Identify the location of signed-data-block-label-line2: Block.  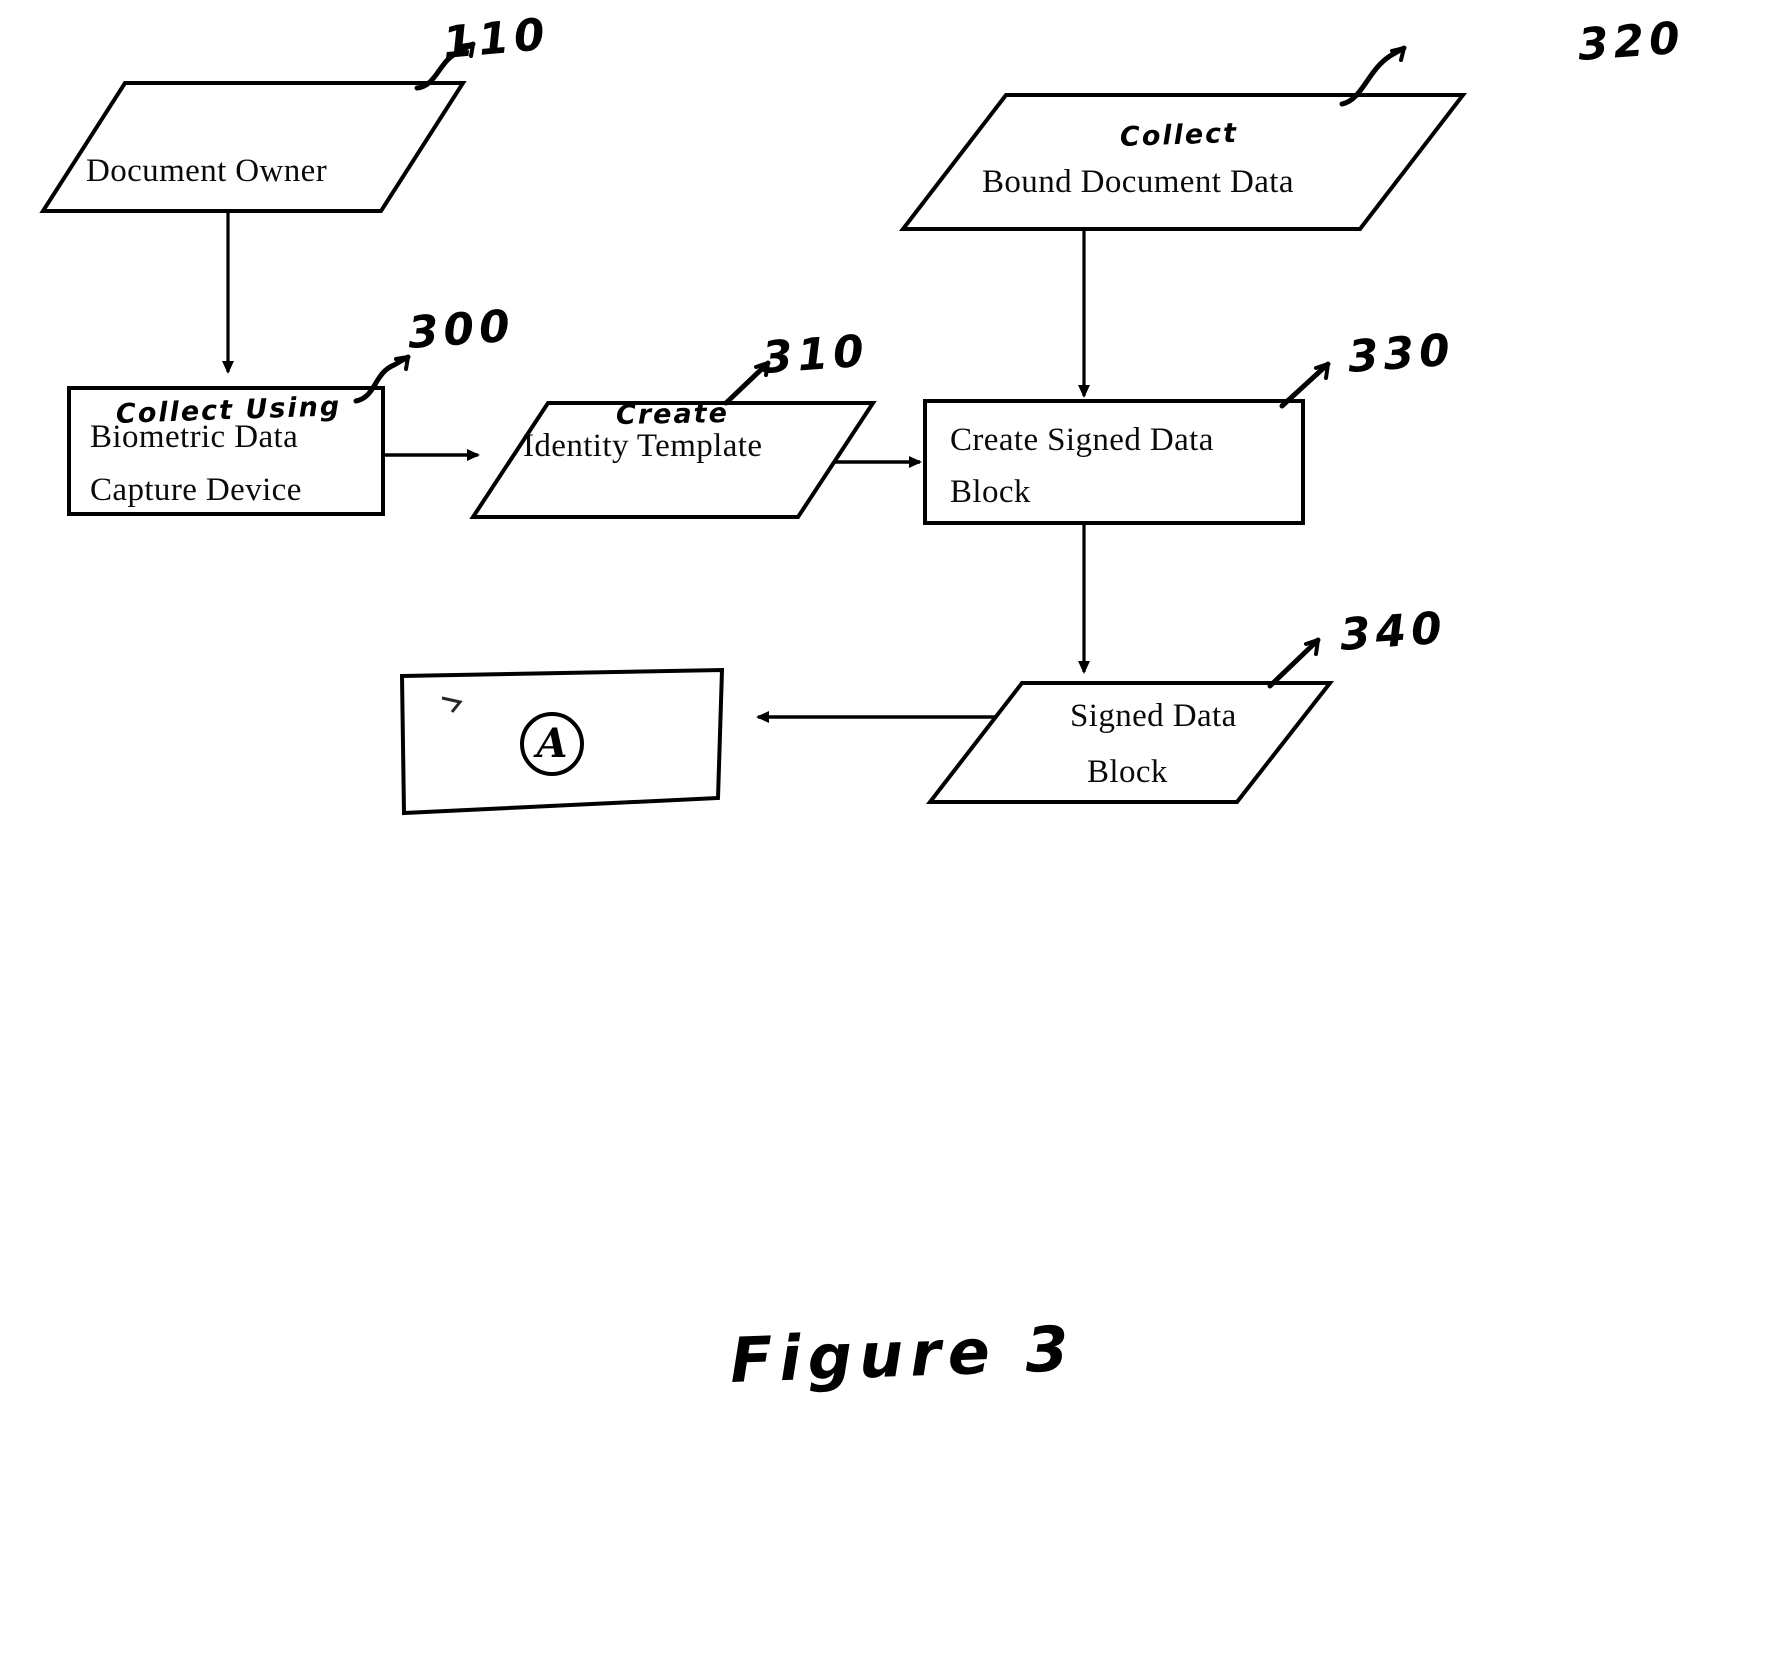
(1127, 772).